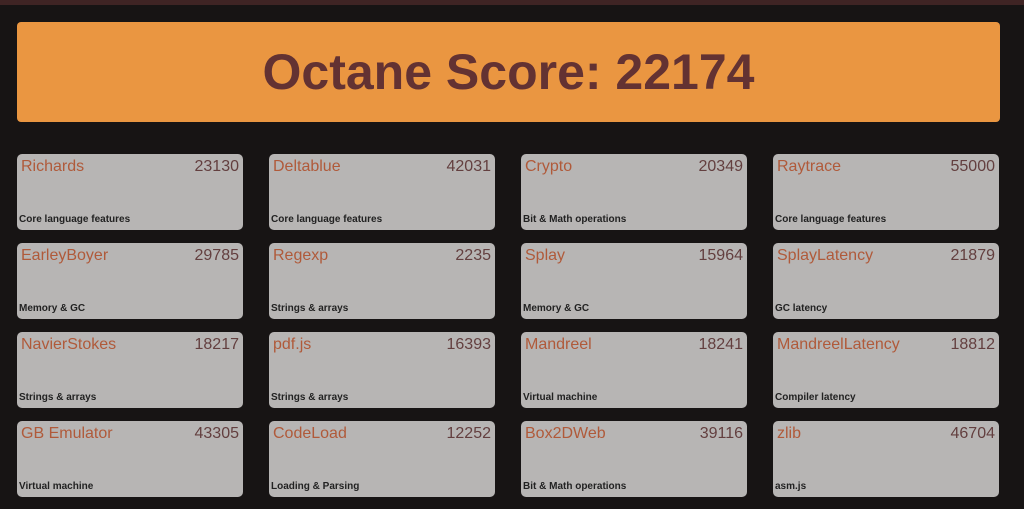 The image size is (1024, 509). What do you see at coordinates (130, 192) in the screenshot?
I see `benchmark-card: Richards 23130 Core language features` at bounding box center [130, 192].